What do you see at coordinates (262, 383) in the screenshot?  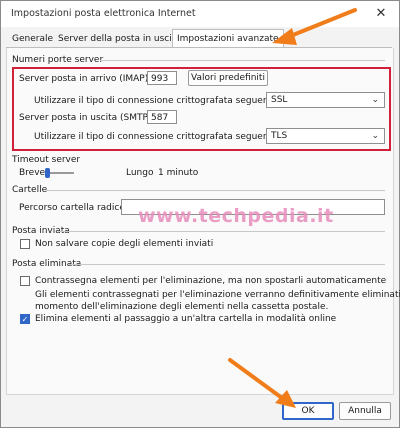 I see `arrow-to-ok-icon` at bounding box center [262, 383].